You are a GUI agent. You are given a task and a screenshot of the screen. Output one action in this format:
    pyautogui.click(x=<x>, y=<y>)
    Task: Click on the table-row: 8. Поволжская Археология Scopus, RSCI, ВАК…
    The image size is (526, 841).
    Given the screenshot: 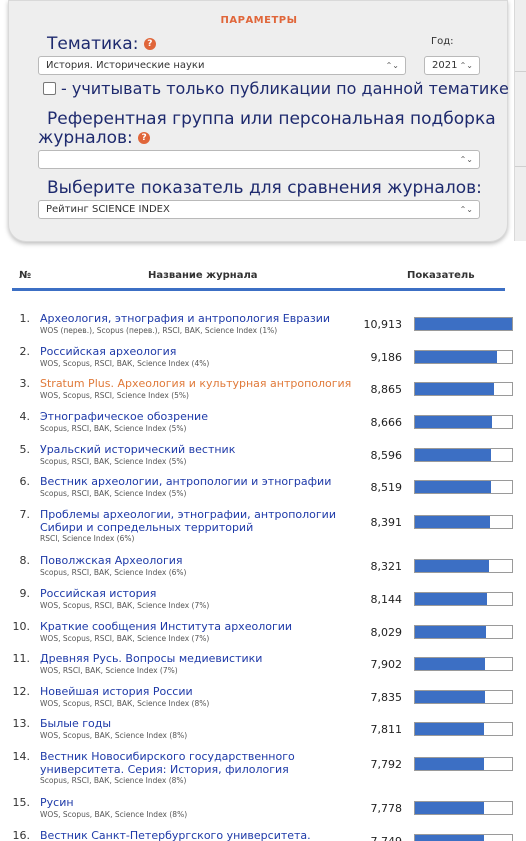 What is the action you would take?
    pyautogui.click(x=263, y=569)
    